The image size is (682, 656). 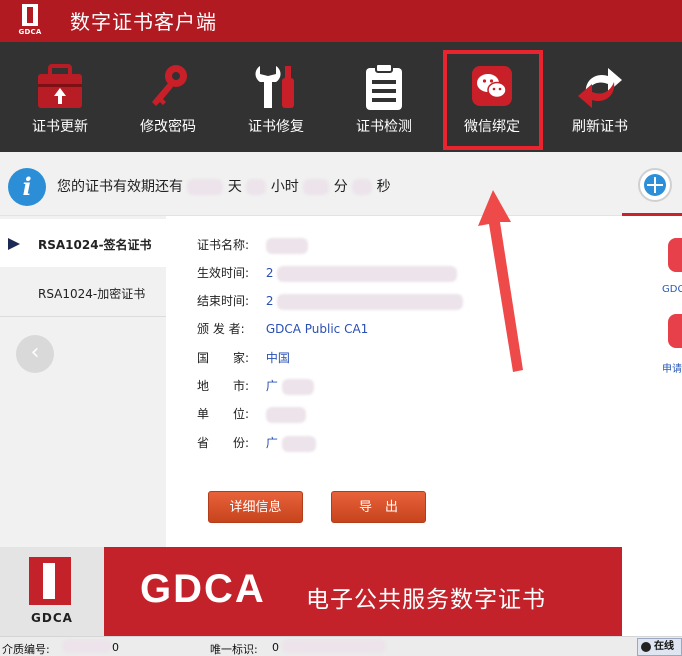 What do you see at coordinates (52, 618) in the screenshot?
I see `banner-logo-text: GDCA` at bounding box center [52, 618].